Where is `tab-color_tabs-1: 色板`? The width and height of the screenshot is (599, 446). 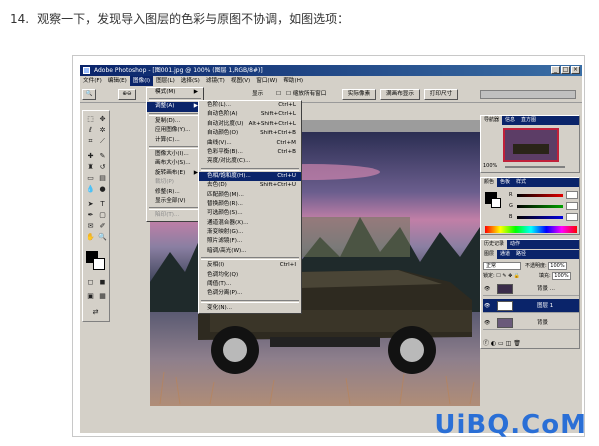 tab-color_tabs-1: 色板 is located at coordinates (505, 182).